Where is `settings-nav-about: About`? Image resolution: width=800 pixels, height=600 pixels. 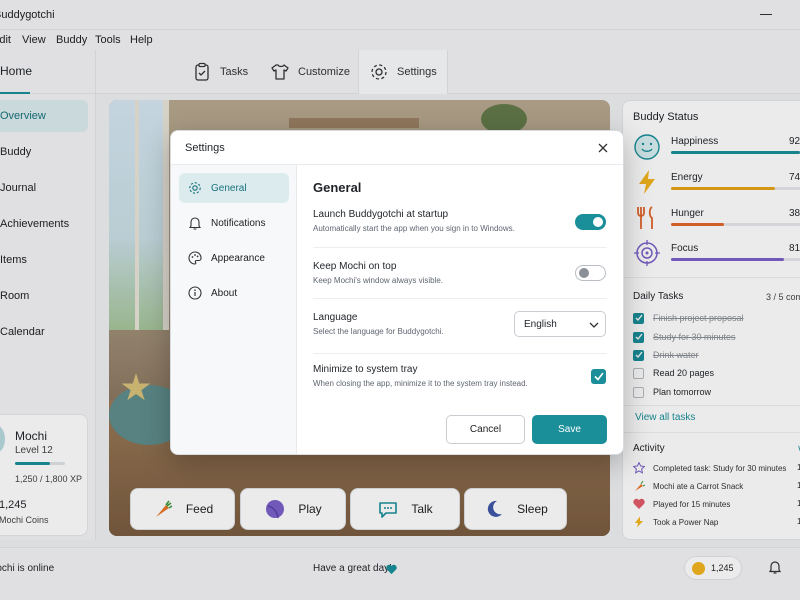 settings-nav-about: About is located at coordinates (234, 293).